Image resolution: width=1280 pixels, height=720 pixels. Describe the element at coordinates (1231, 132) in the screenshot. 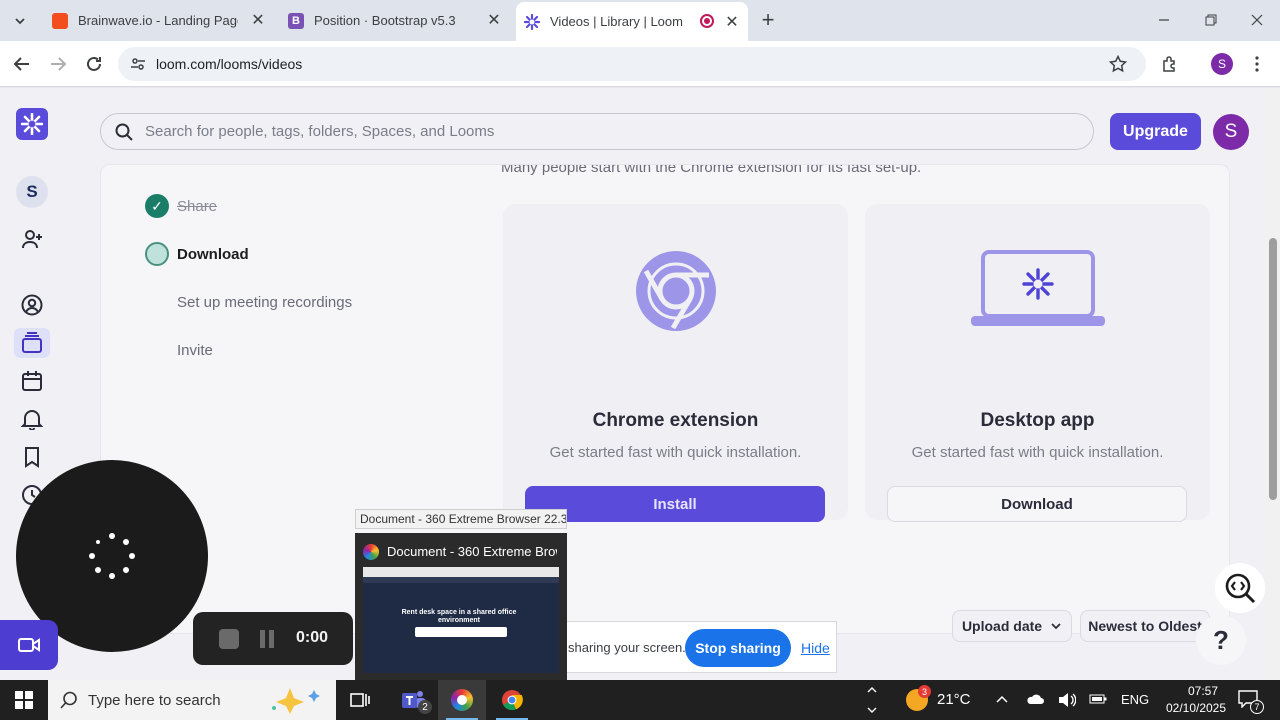

I see `user-avatar: S` at that location.